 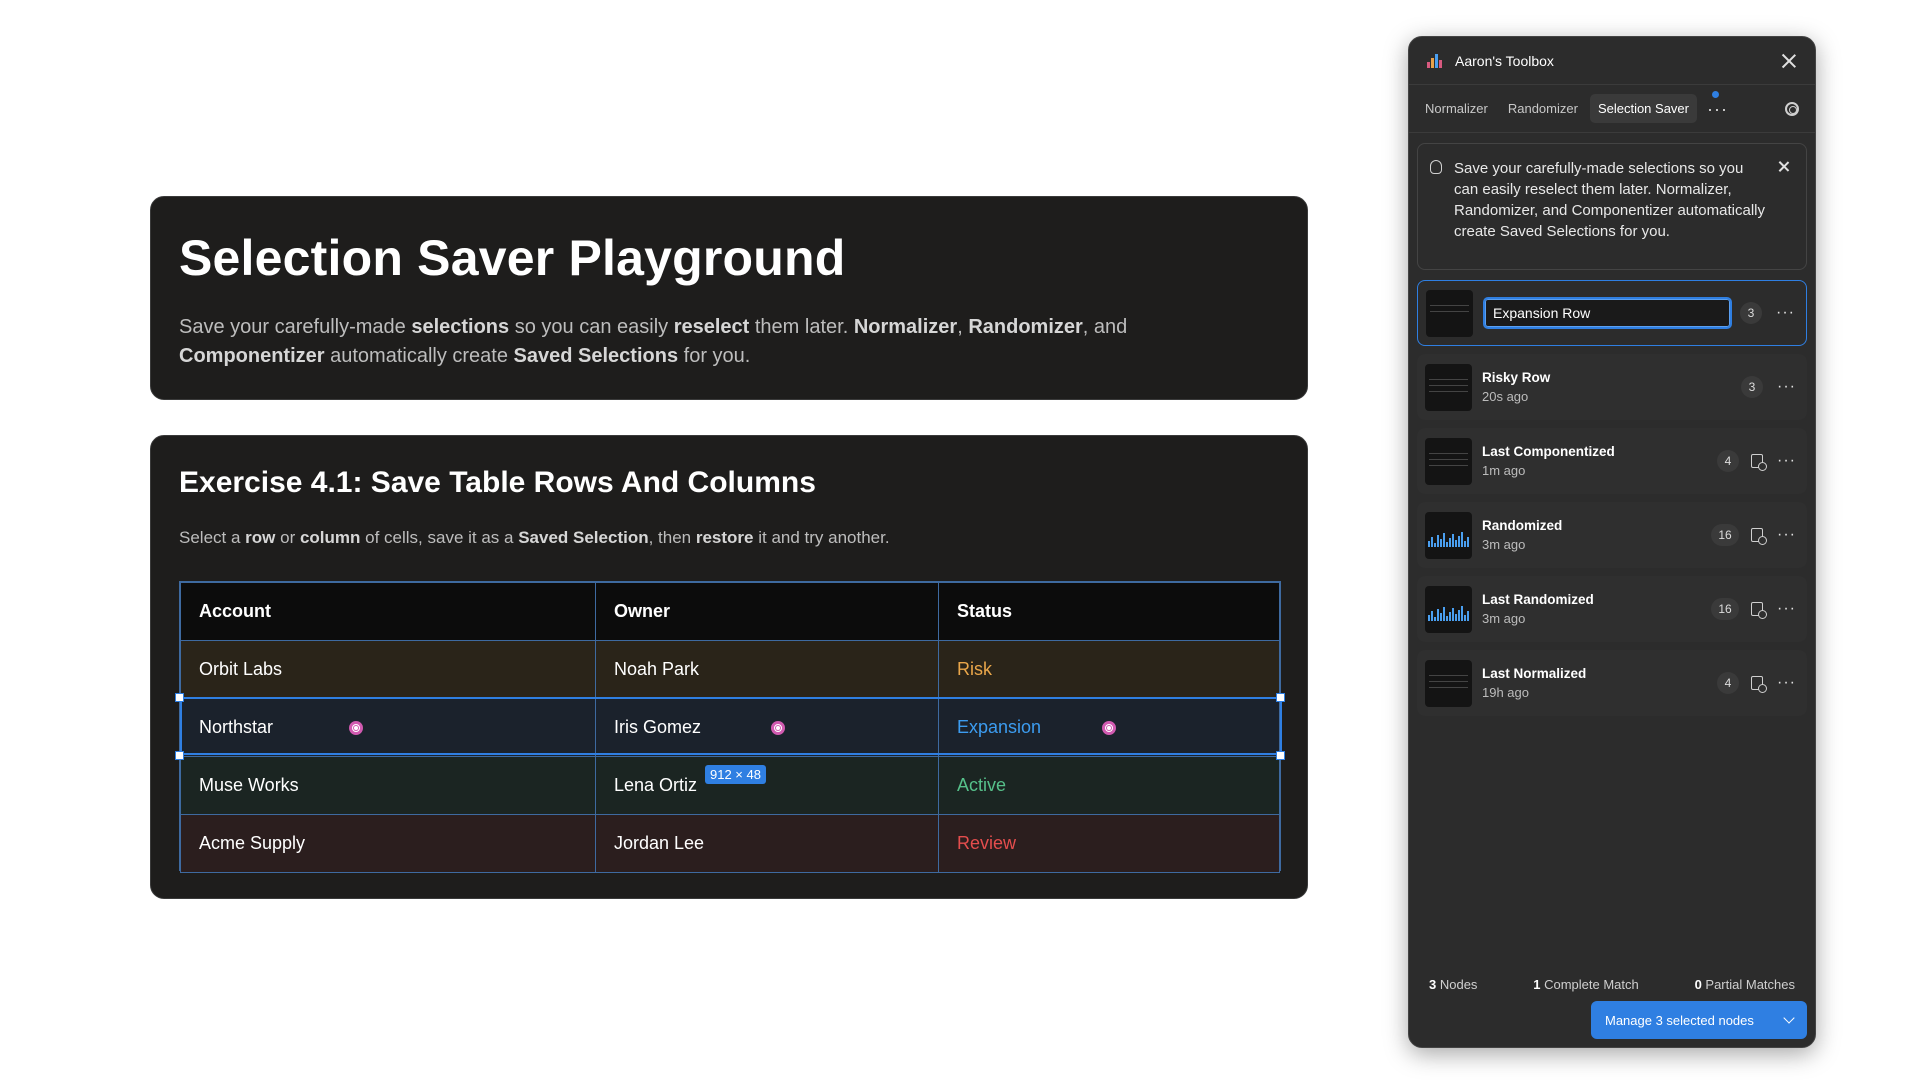 What do you see at coordinates (1612, 61) in the screenshot?
I see `panel-titlebar: Aaron's Toolbox` at bounding box center [1612, 61].